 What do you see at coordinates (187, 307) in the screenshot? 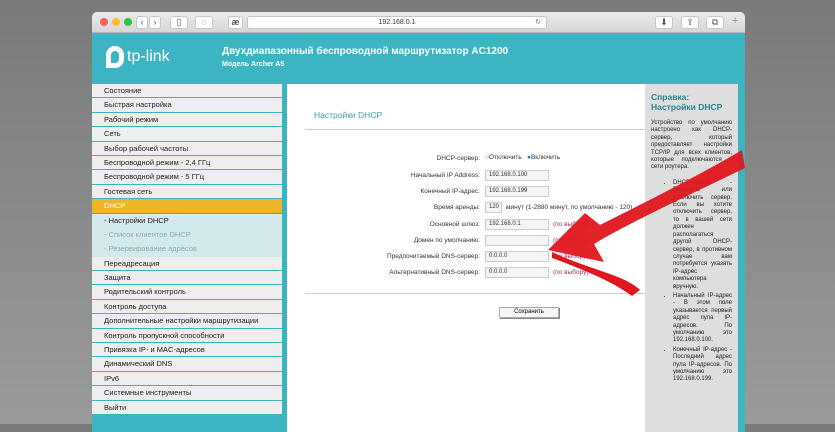
I see `sidebar-item: Контроль доступа` at bounding box center [187, 307].